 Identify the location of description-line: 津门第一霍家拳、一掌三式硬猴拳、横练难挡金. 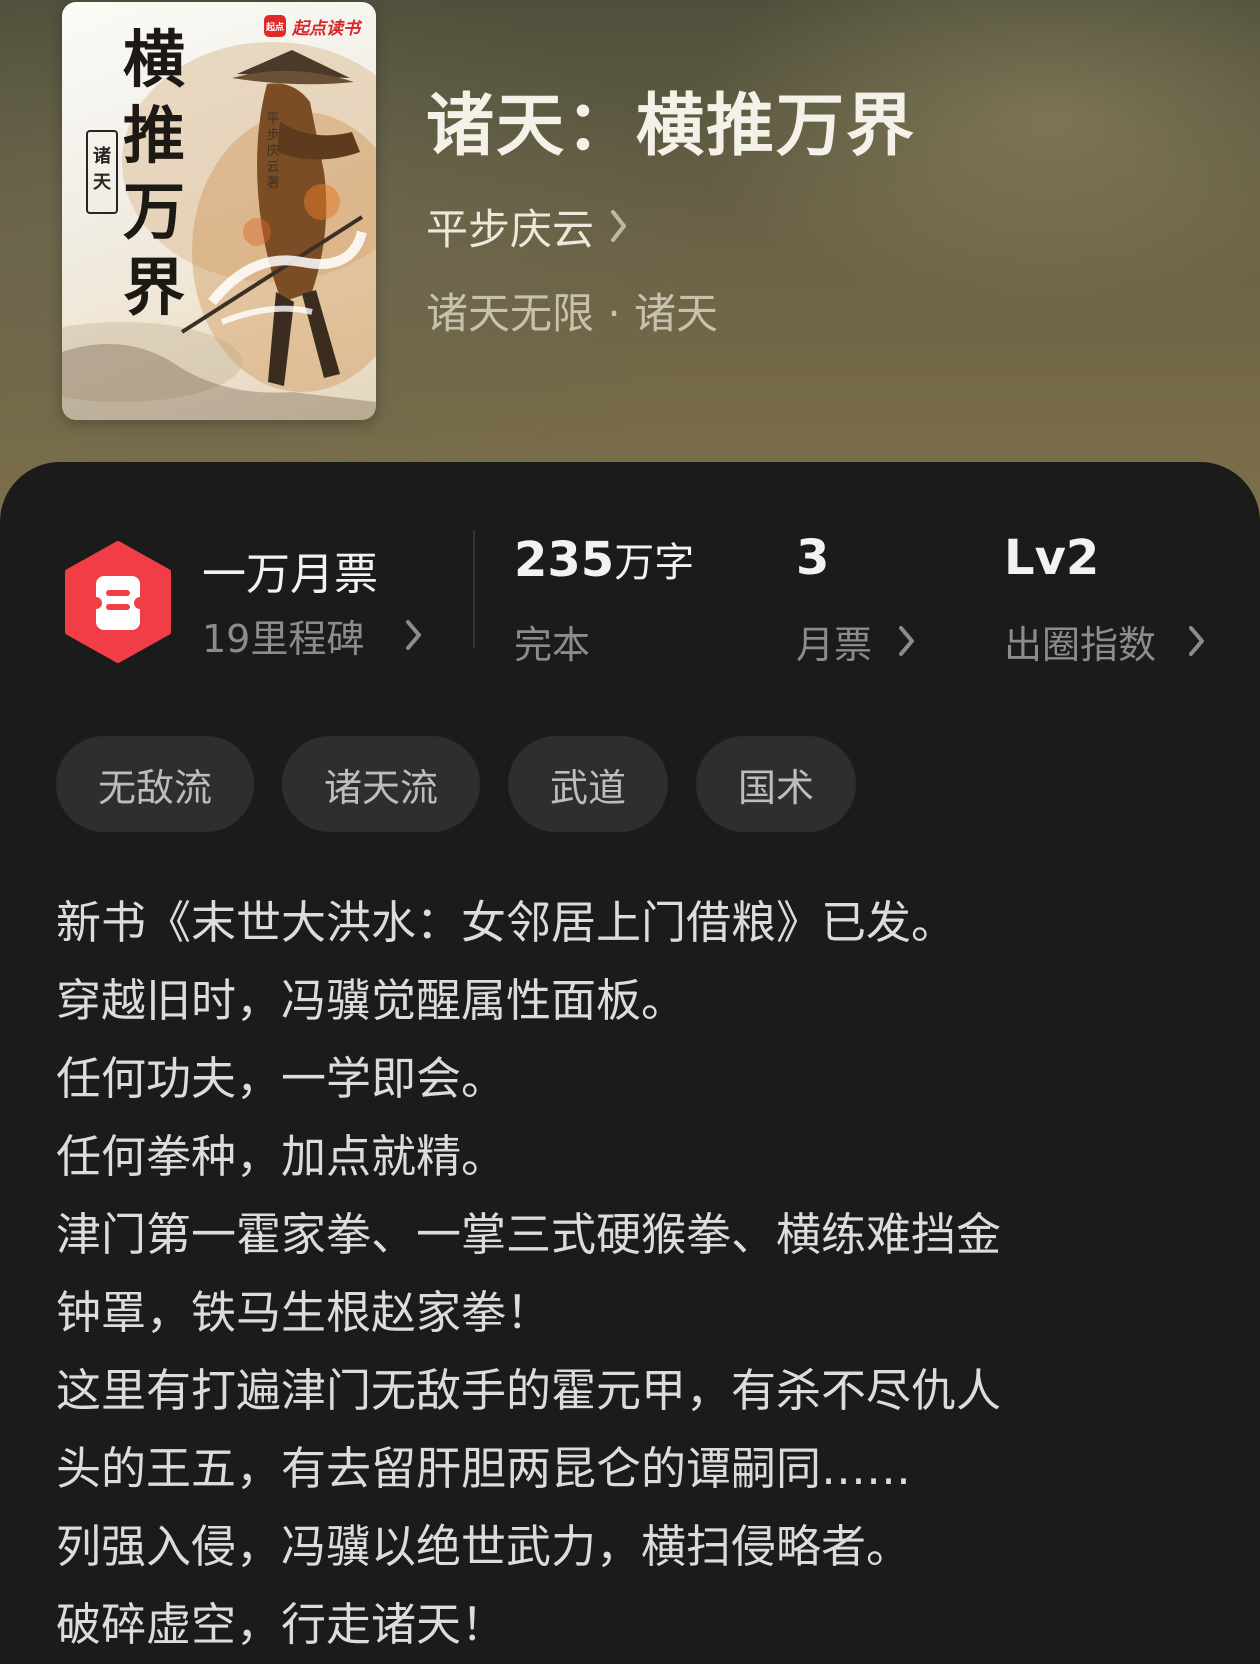
(529, 1234).